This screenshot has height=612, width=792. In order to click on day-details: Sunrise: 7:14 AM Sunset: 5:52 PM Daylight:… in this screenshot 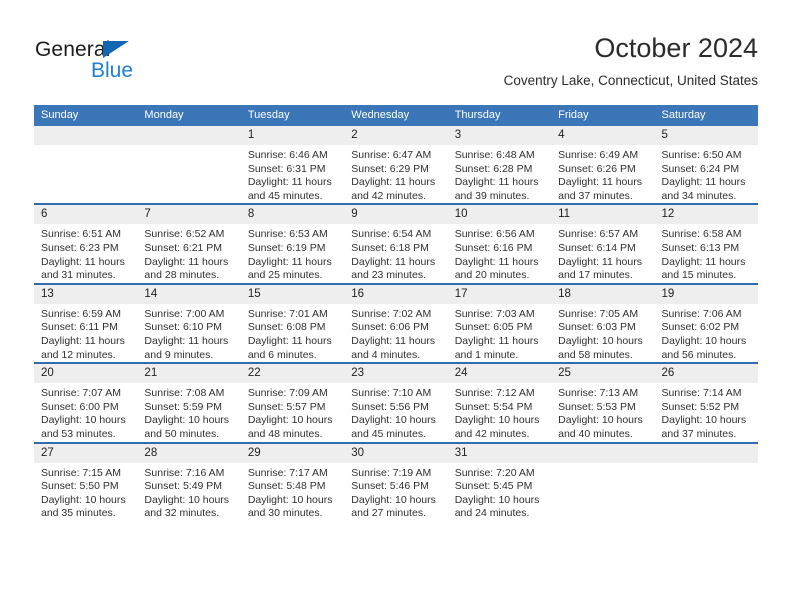, I will do `click(706, 412)`.